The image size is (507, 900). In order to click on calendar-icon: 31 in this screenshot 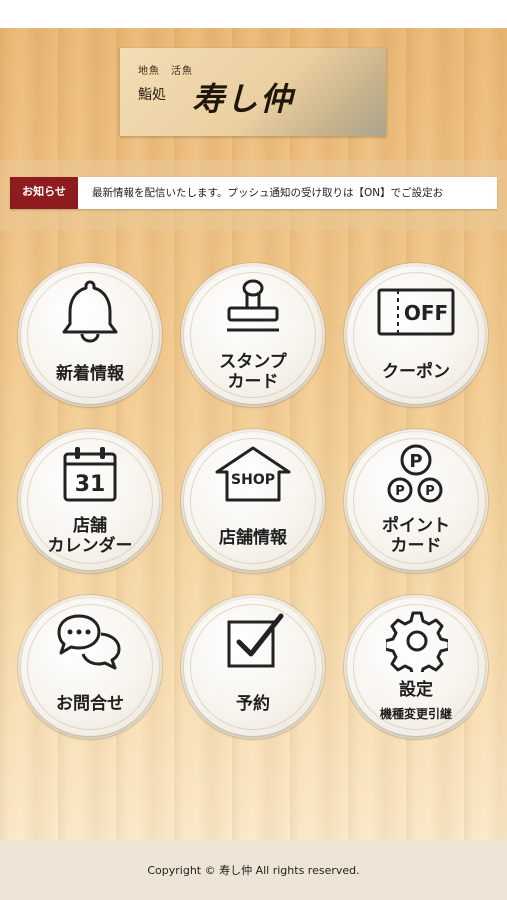, I will do `click(90, 474)`.